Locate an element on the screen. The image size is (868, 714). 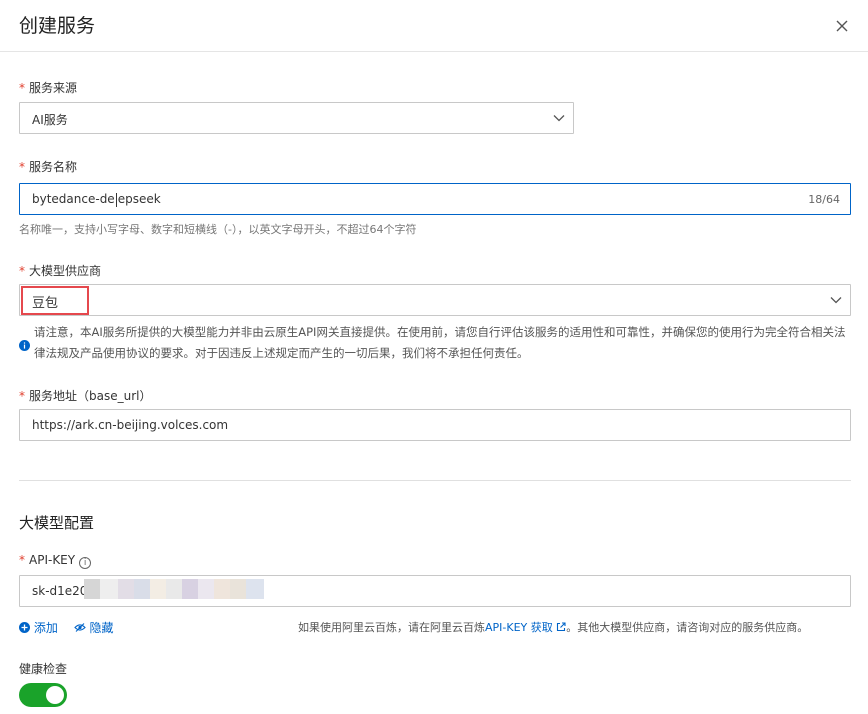
redacted-api-key is located at coordinates (174, 591).